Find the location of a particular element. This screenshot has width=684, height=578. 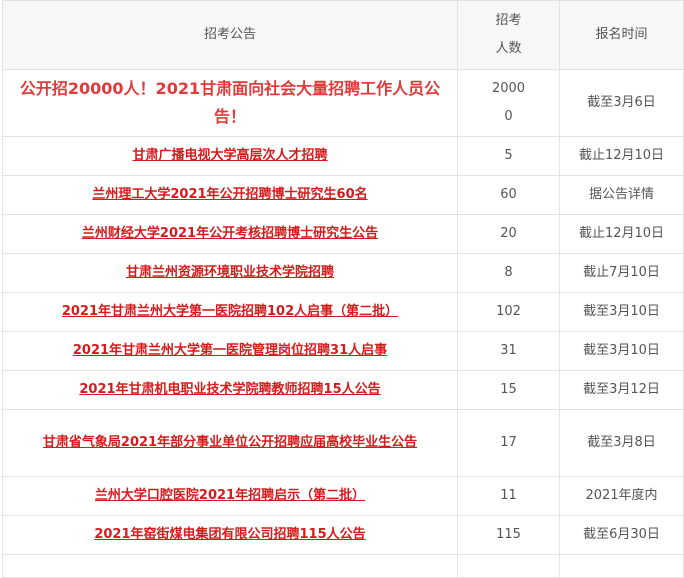

notice-link: 甘肃广播电视大学高层次人才招聘 is located at coordinates (229, 155).